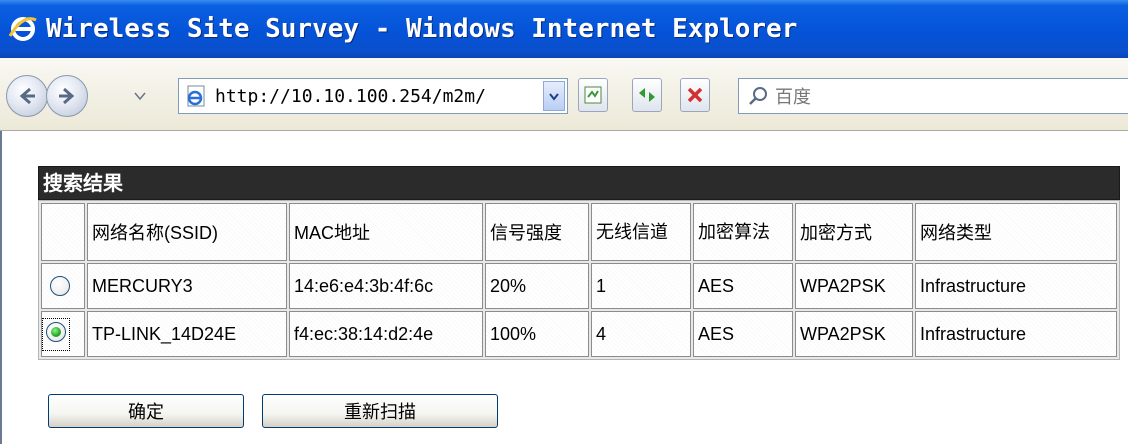  I want to click on forward-icon, so click(67, 96).